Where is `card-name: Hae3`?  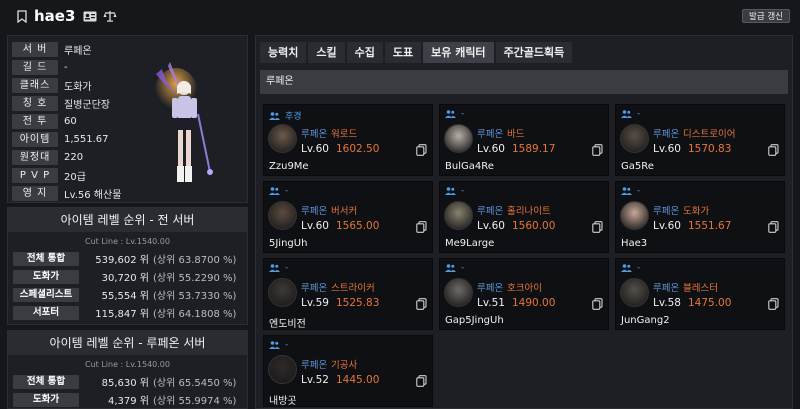 card-name: Hae3 is located at coordinates (634, 243).